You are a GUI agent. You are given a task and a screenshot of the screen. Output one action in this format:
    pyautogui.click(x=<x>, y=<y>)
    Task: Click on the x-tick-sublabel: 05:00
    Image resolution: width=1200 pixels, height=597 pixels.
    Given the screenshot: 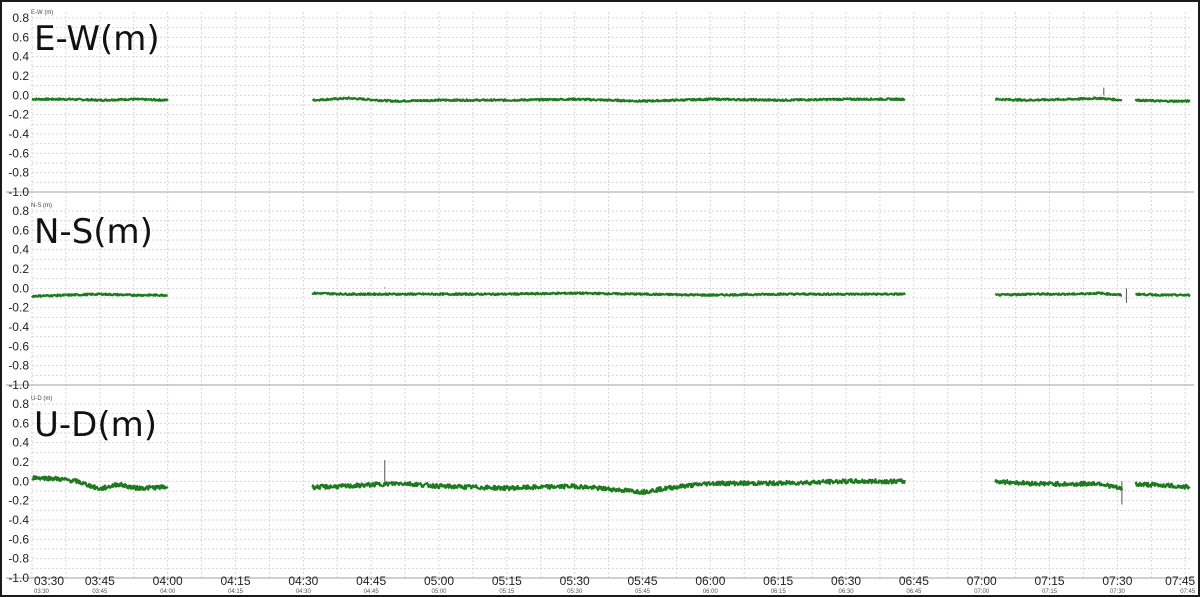 What is the action you would take?
    pyautogui.click(x=440, y=592)
    